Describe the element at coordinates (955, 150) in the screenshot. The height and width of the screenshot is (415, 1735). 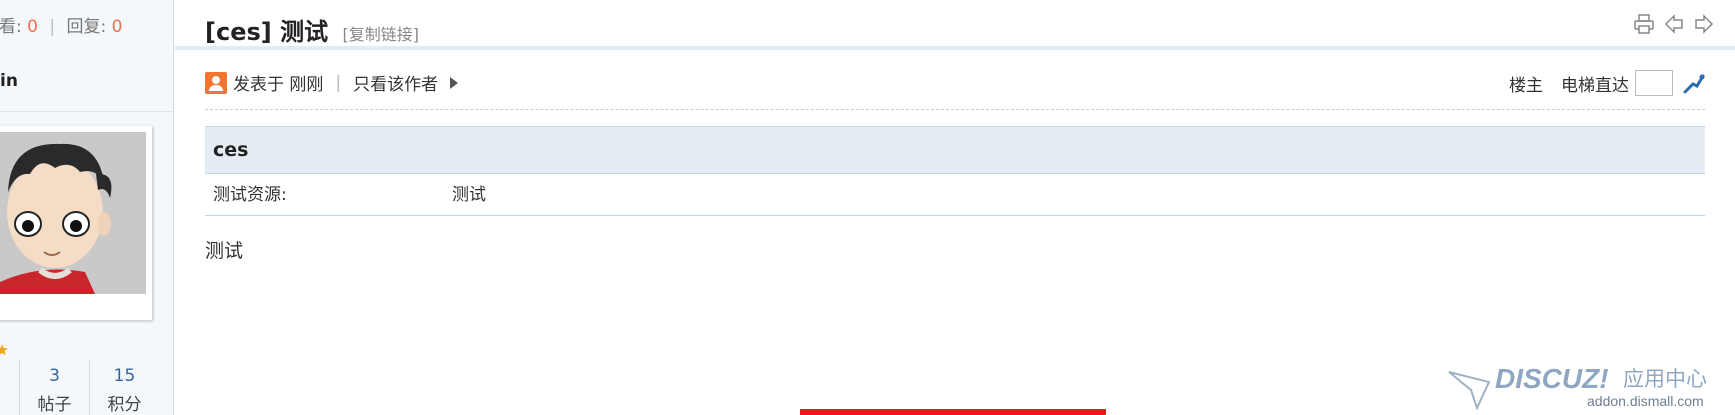
I see `resource-table-header: ces` at that location.